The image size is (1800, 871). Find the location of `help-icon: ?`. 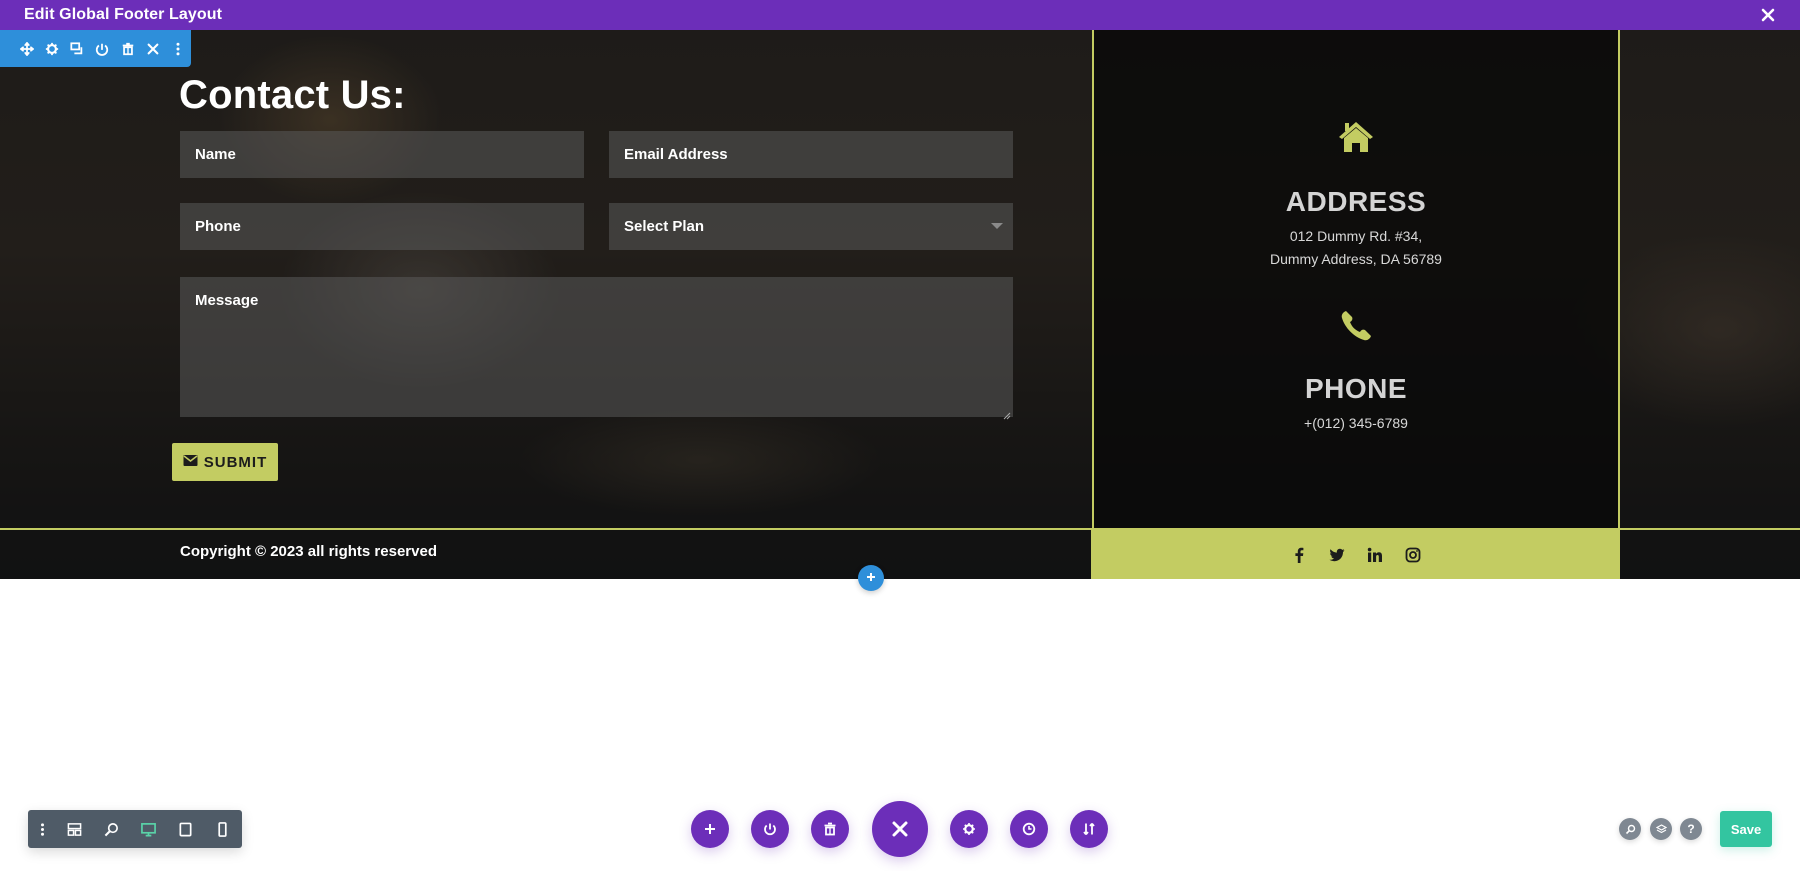

help-icon: ? is located at coordinates (1691, 829).